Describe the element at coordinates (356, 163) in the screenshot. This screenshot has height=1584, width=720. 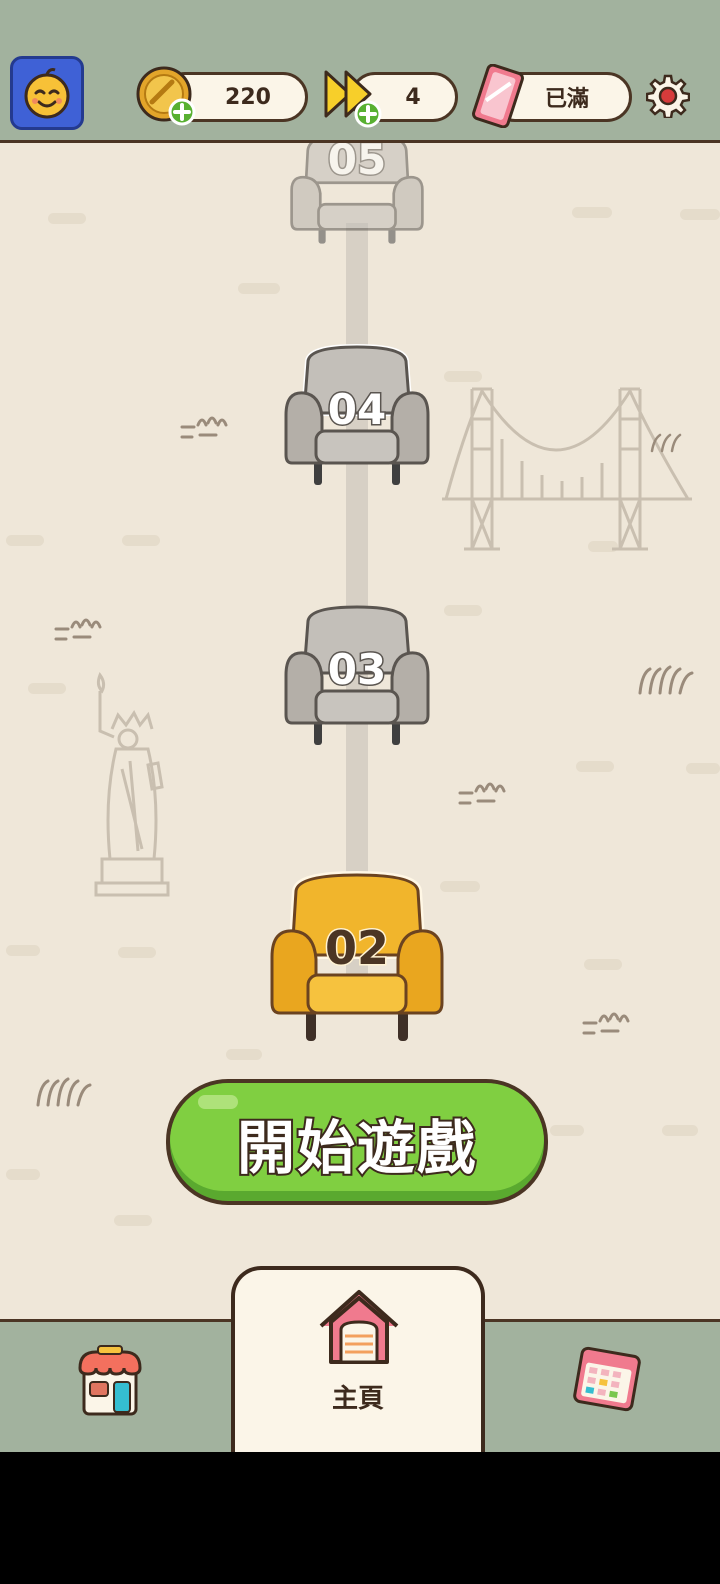
I see `level-05-number: 05` at that location.